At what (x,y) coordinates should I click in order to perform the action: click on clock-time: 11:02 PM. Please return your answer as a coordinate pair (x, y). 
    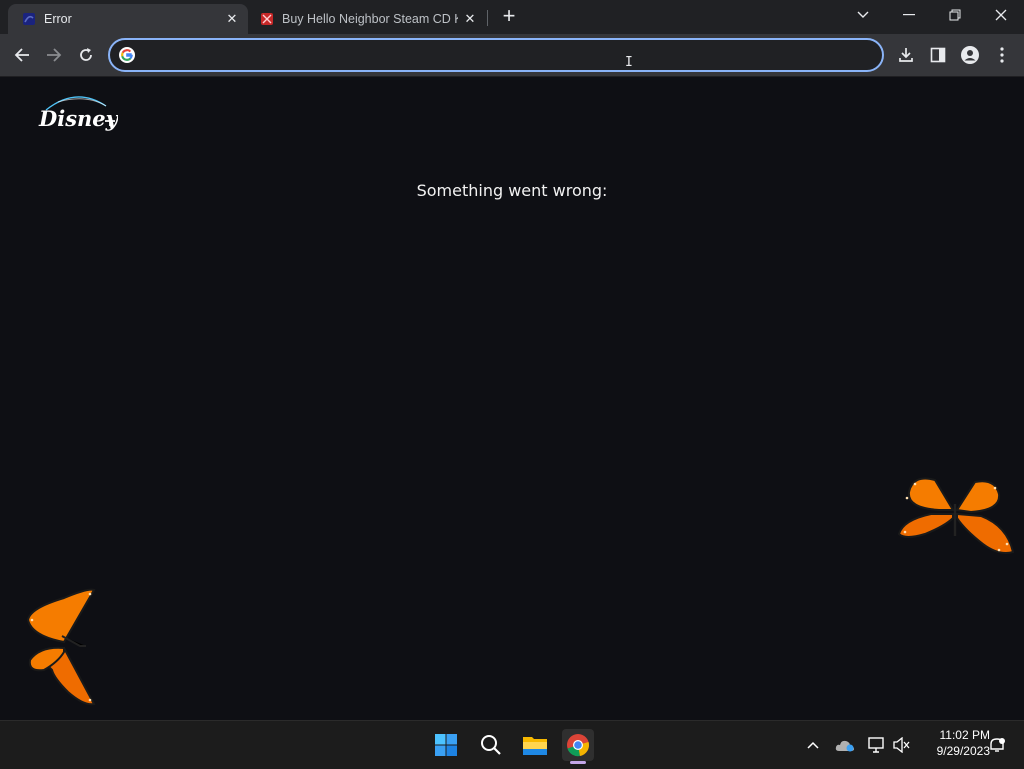
    Looking at the image, I should click on (964, 735).